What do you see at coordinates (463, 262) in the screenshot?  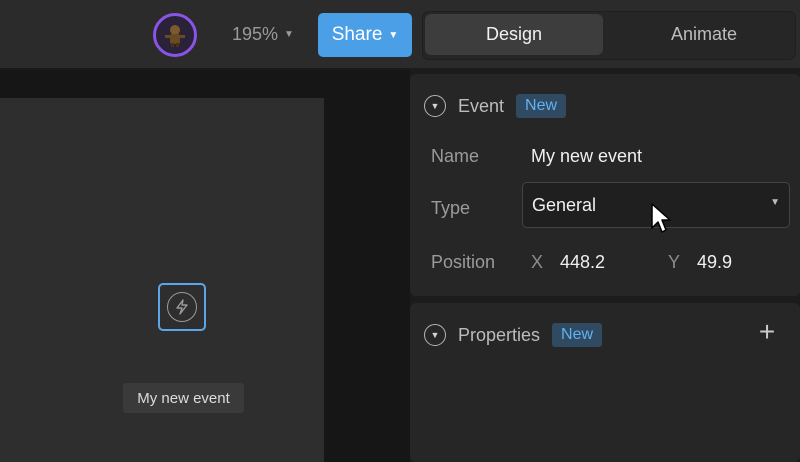 I see `position-label: Position` at bounding box center [463, 262].